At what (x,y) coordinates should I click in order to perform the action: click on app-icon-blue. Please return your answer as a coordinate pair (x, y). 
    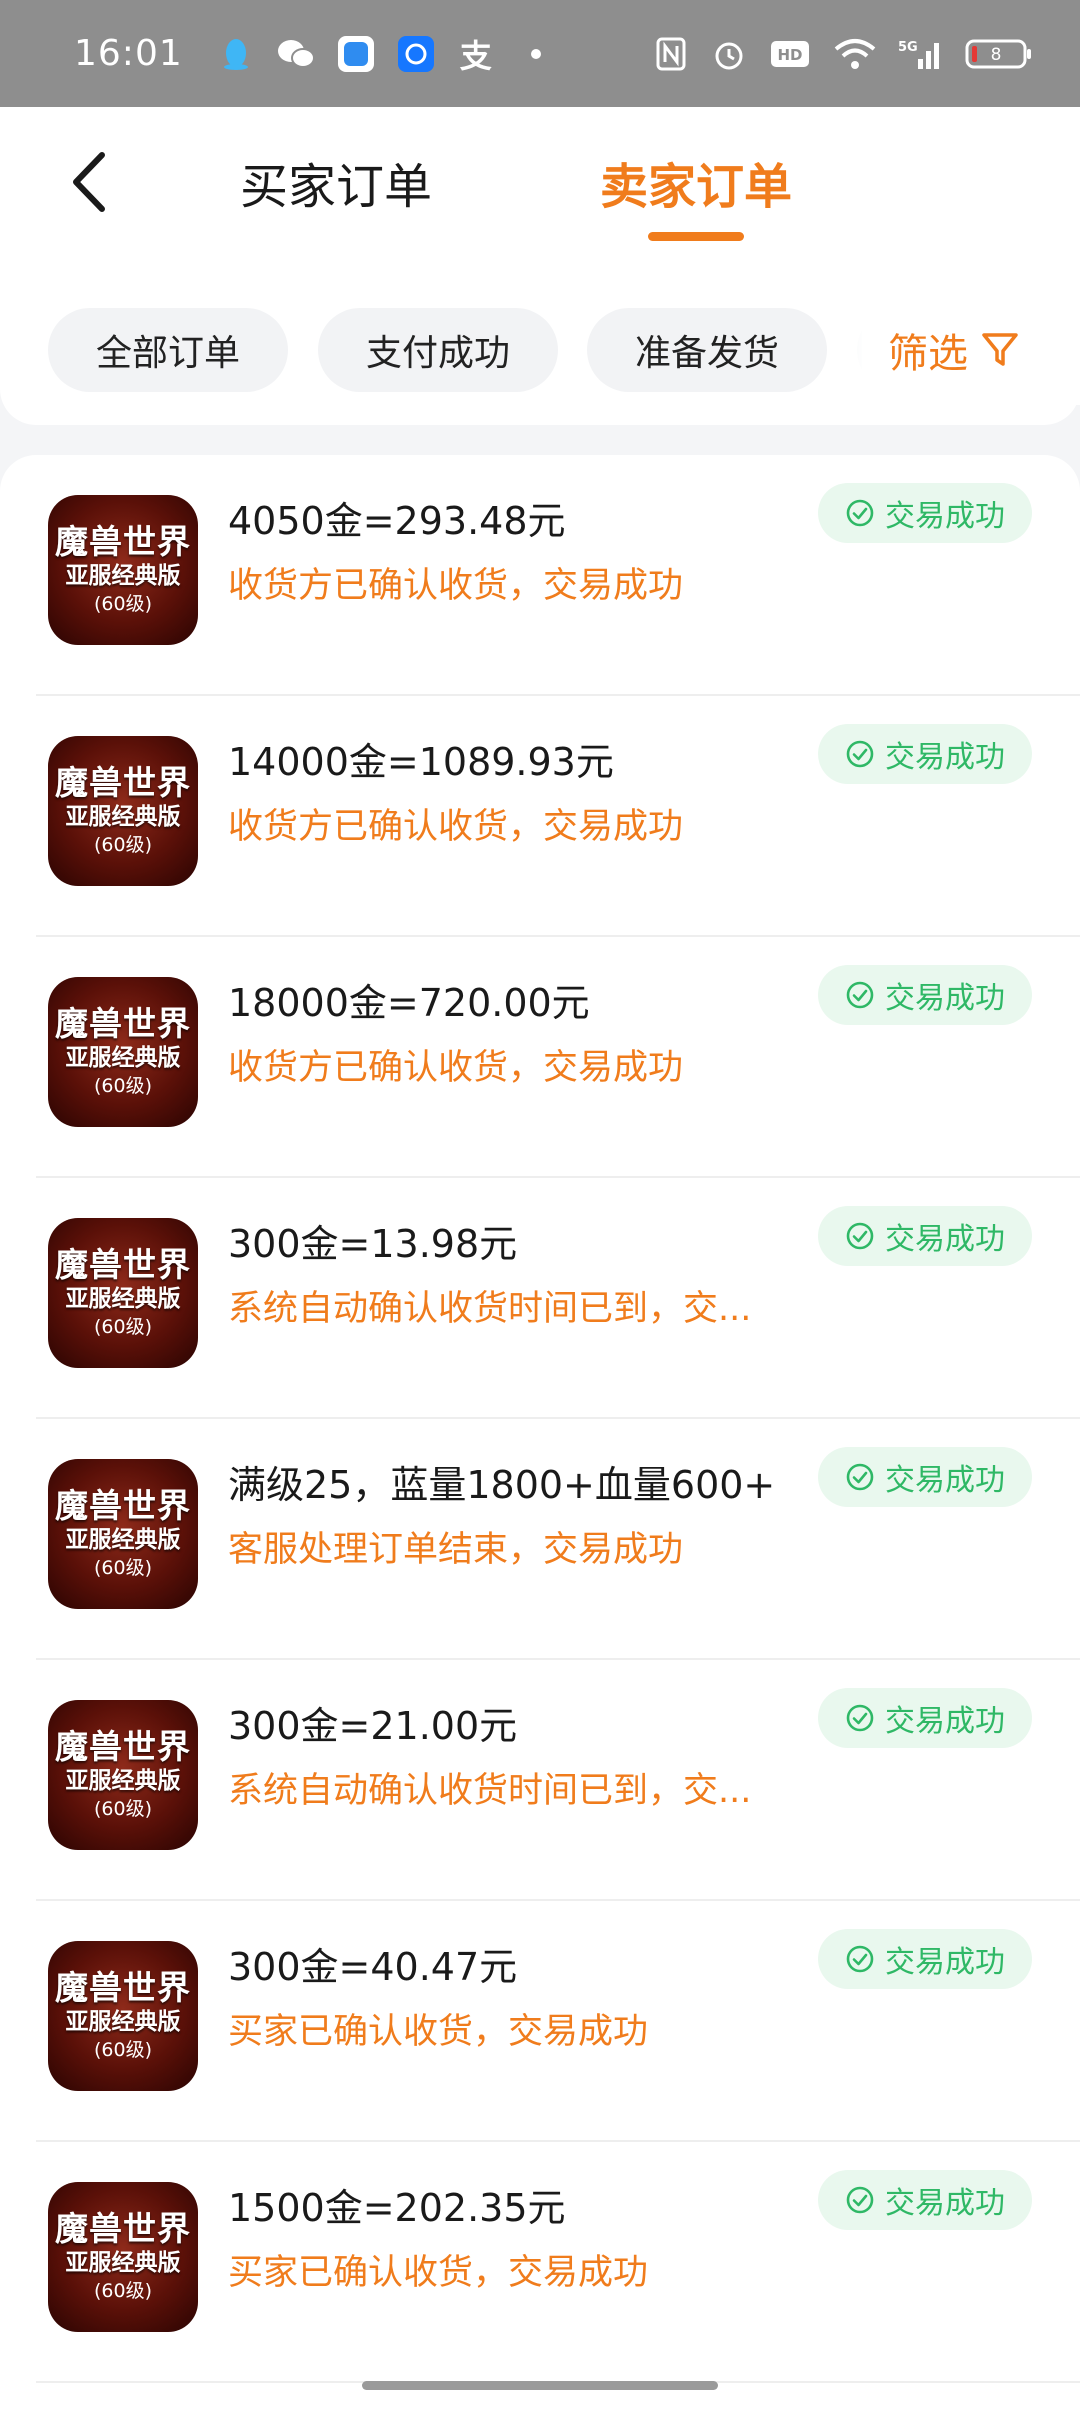
    Looking at the image, I should click on (356, 54).